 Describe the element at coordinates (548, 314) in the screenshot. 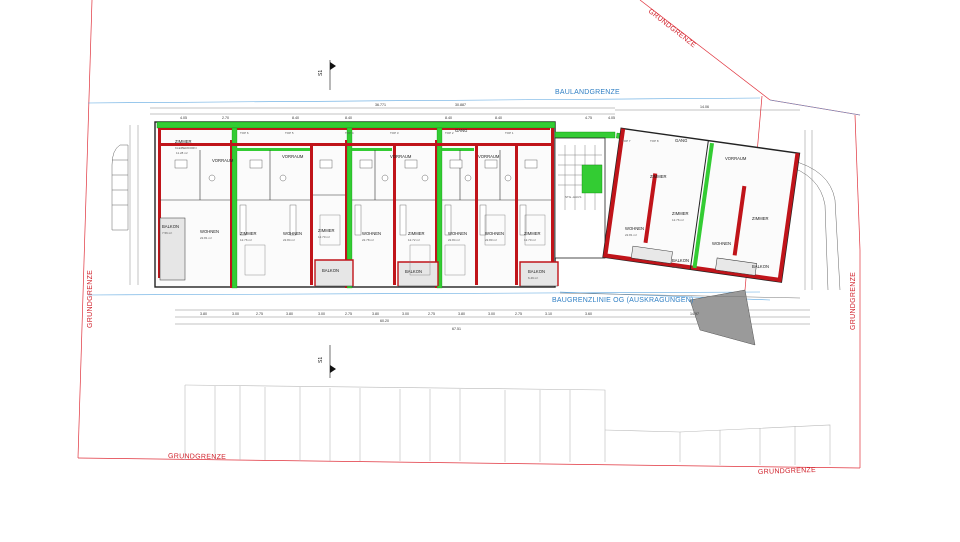

I see `dim-bottom-seg: 3.10` at that location.